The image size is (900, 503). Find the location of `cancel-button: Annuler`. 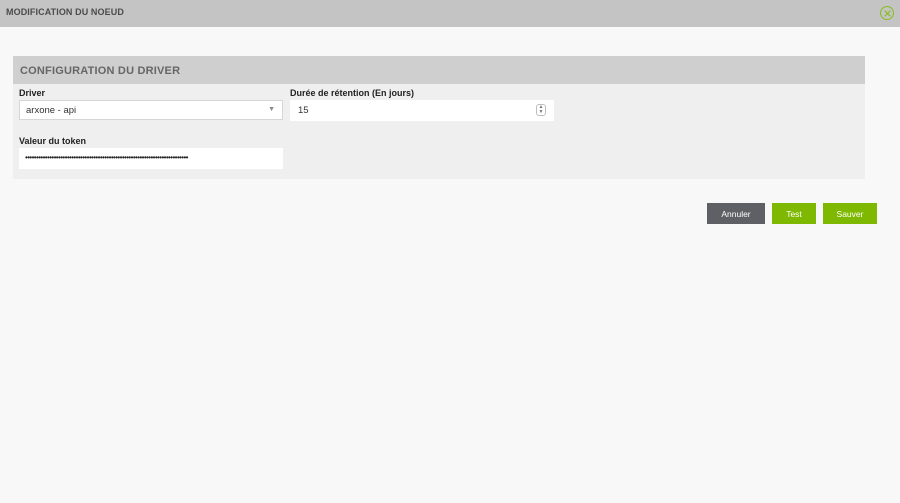

cancel-button: Annuler is located at coordinates (736, 213).